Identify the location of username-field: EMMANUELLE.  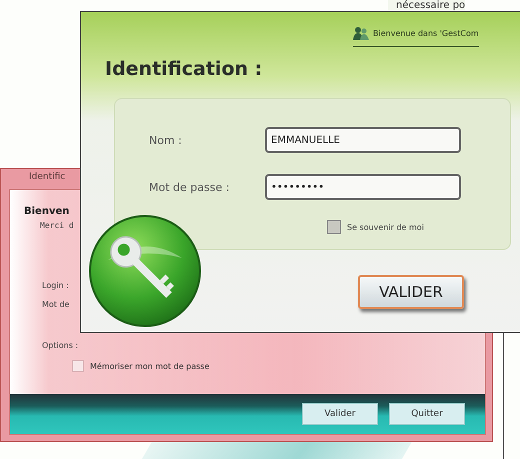
(363, 140).